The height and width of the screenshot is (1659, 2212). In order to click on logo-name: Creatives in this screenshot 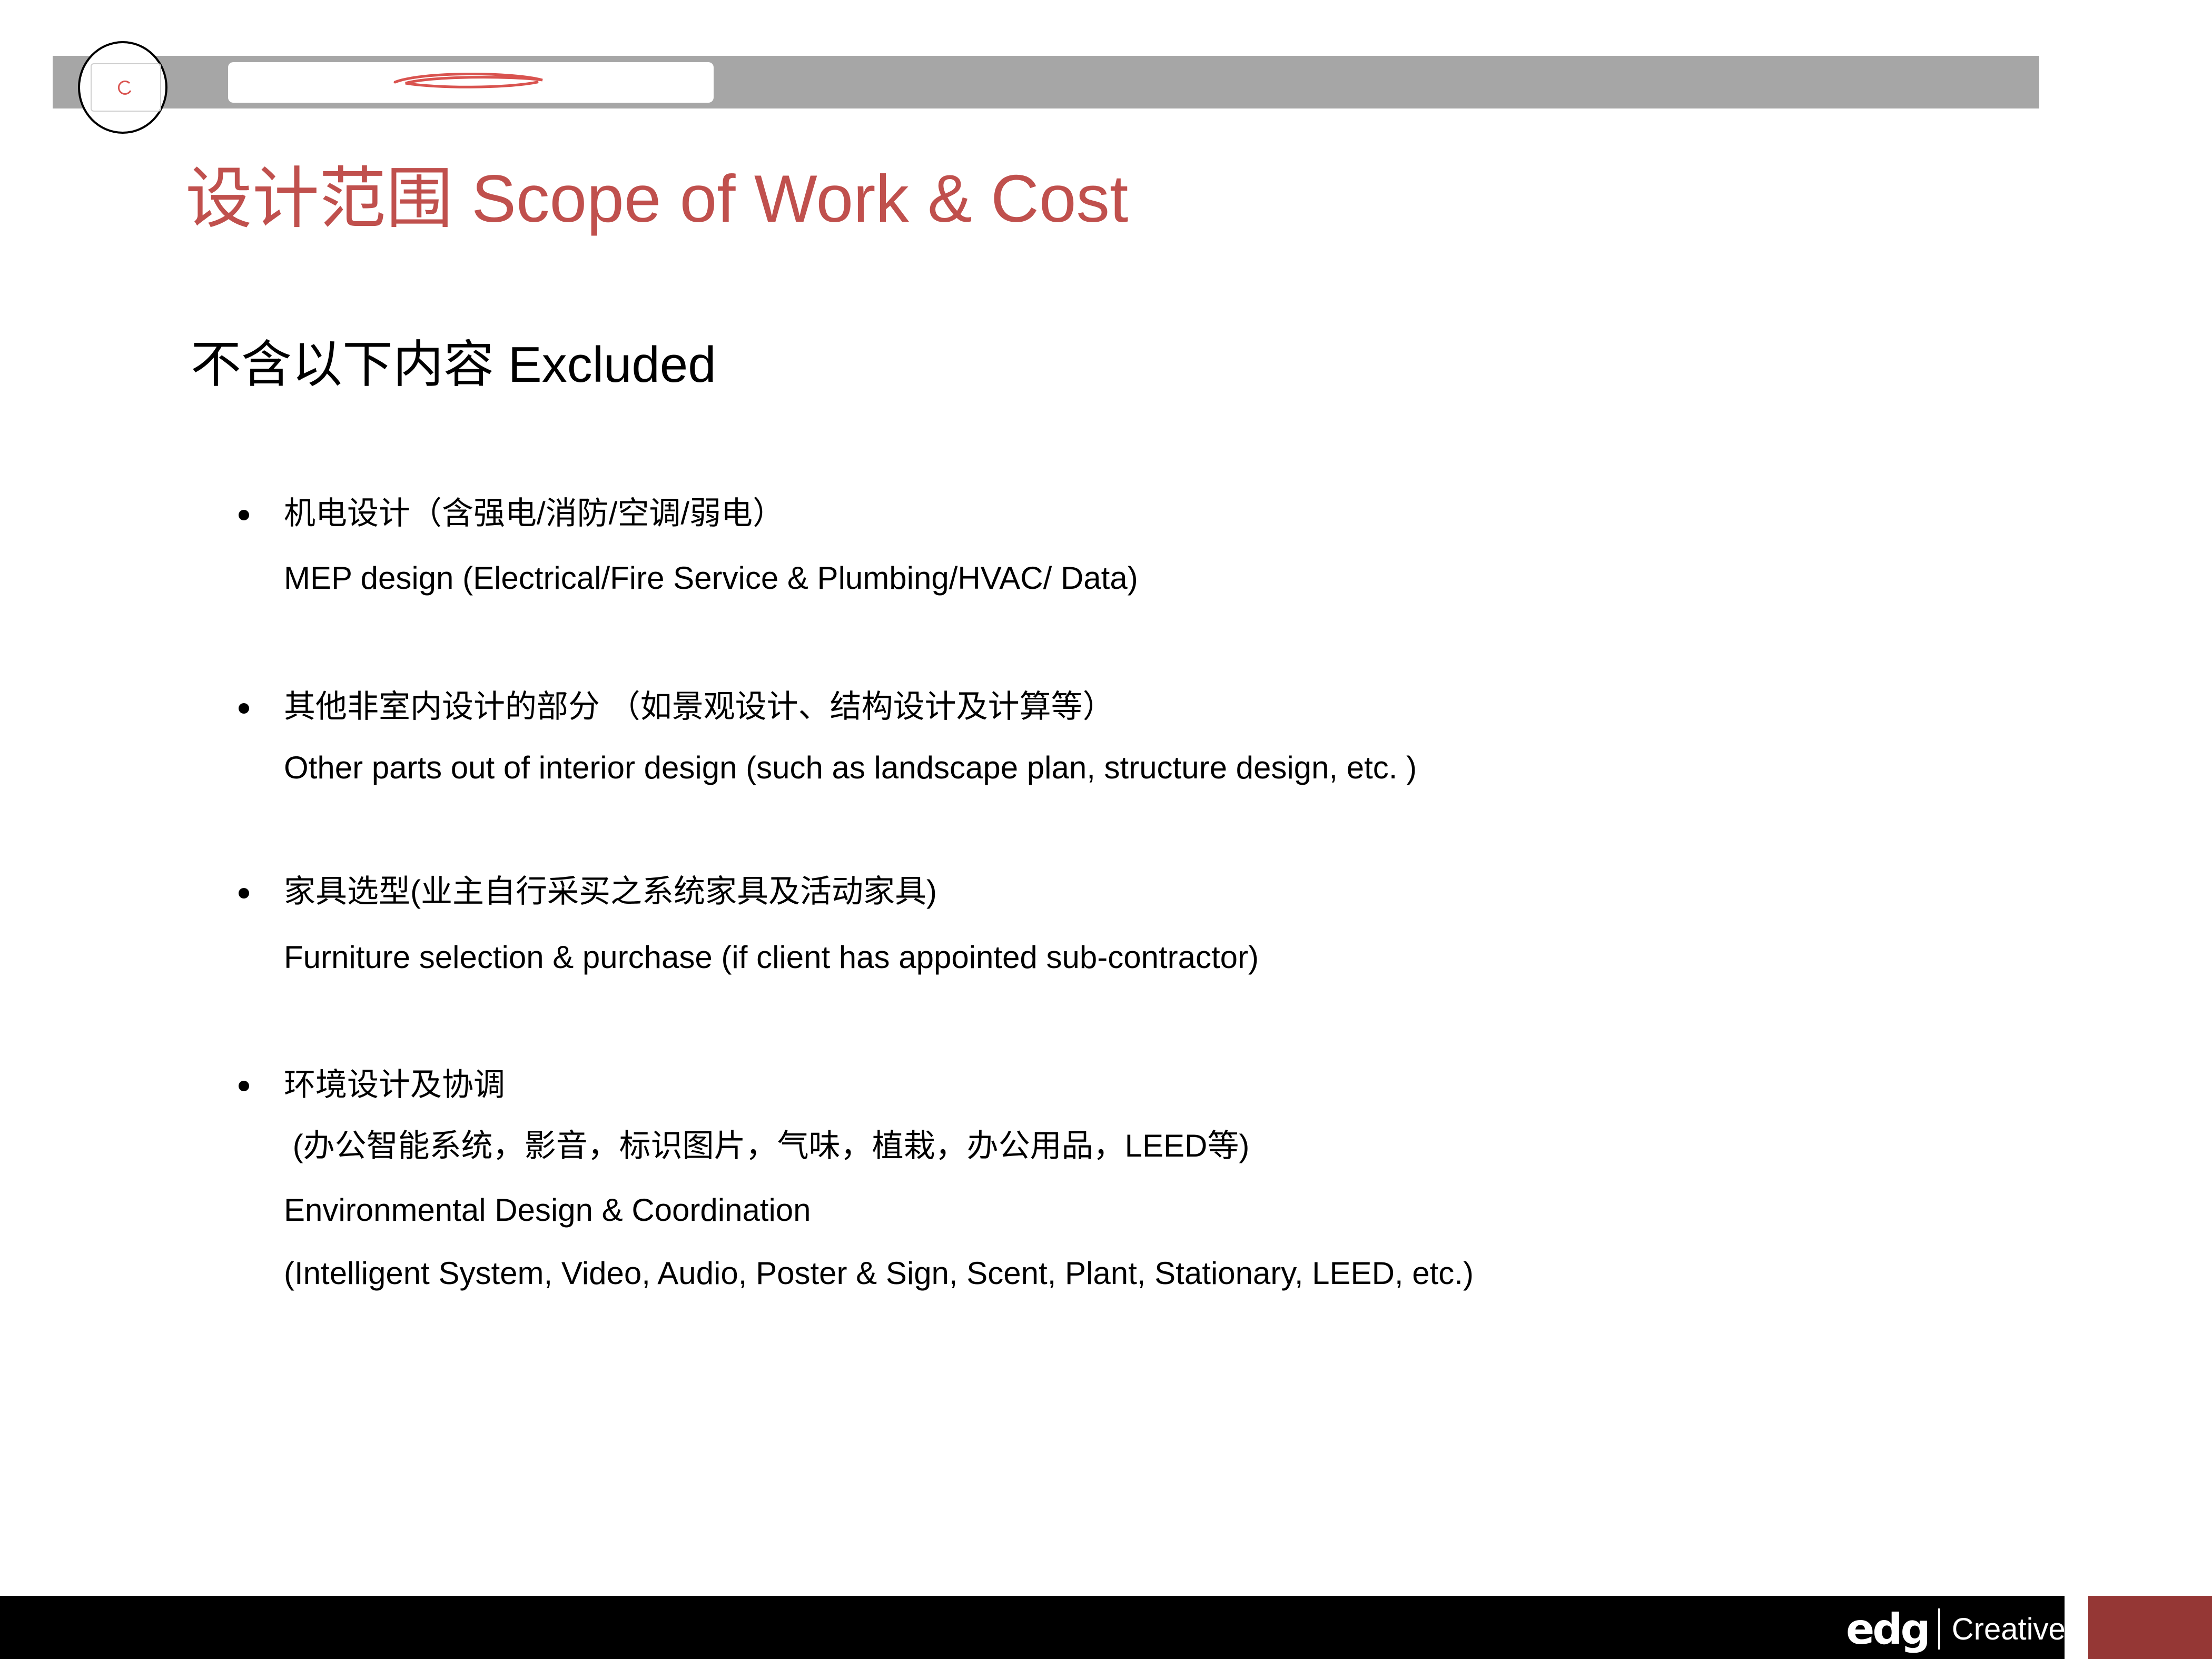, I will do `click(2016, 1629)`.